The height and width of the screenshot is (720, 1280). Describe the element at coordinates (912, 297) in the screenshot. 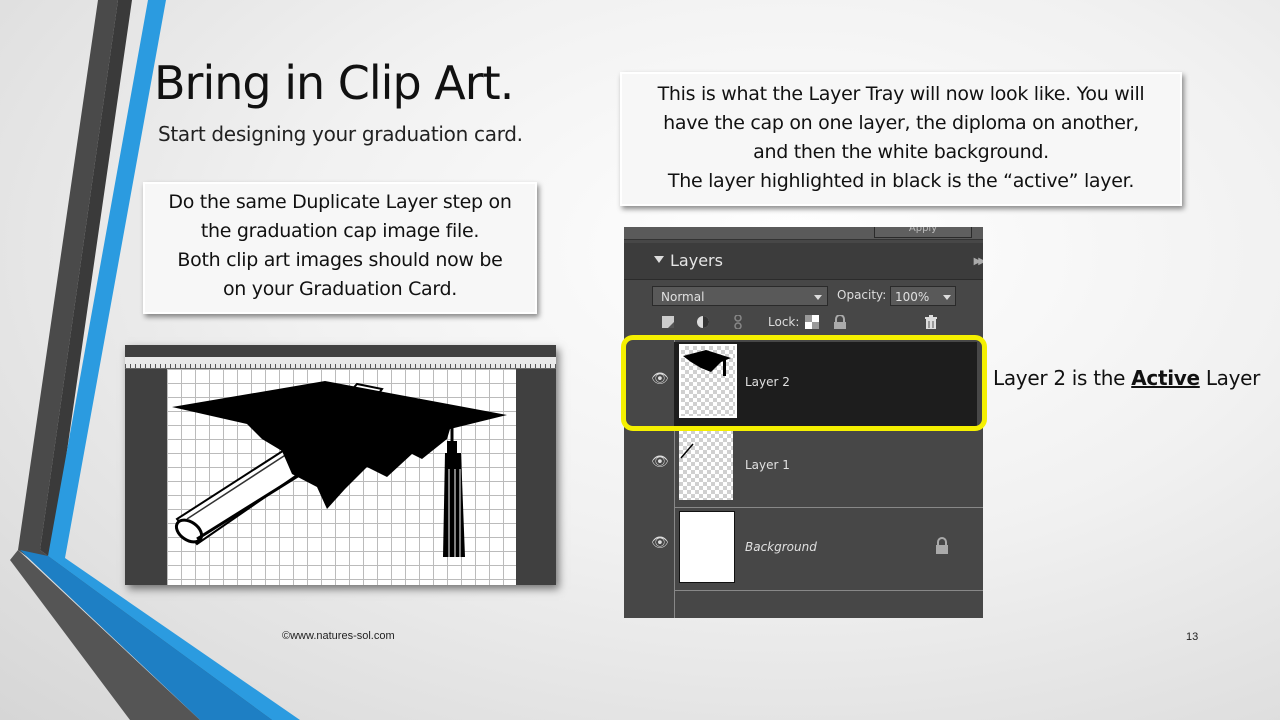

I see `opacity-value: 100%` at that location.